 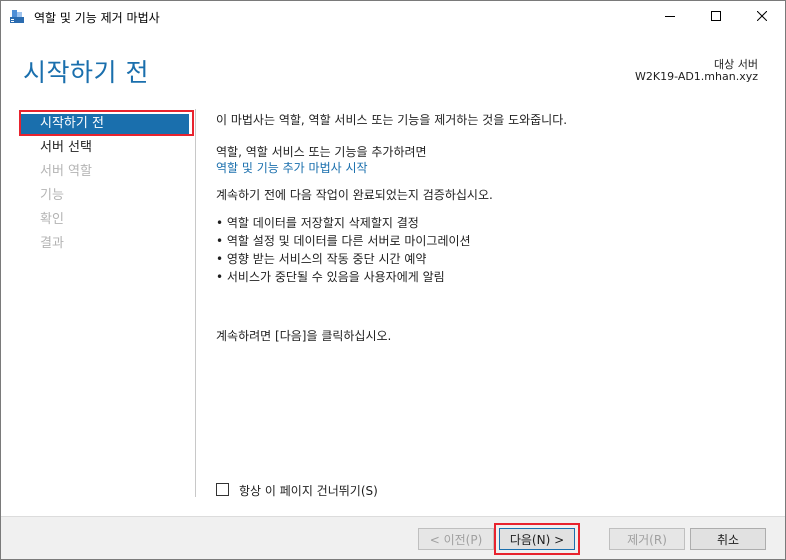 I want to click on minimize-button, so click(x=670, y=16).